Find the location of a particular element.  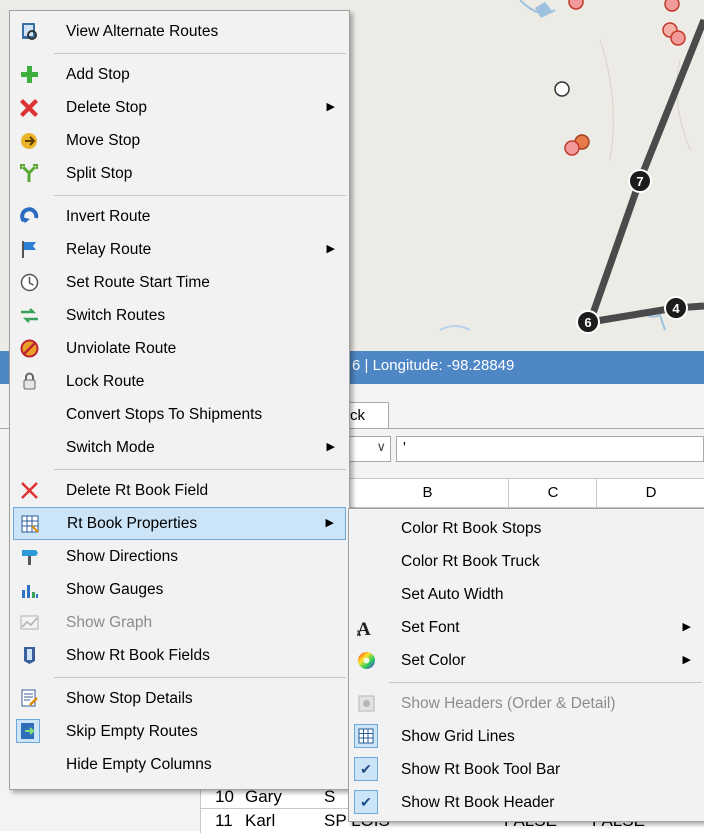

menu-item-switch-mode: Switch Mode ▶ is located at coordinates (179, 447).